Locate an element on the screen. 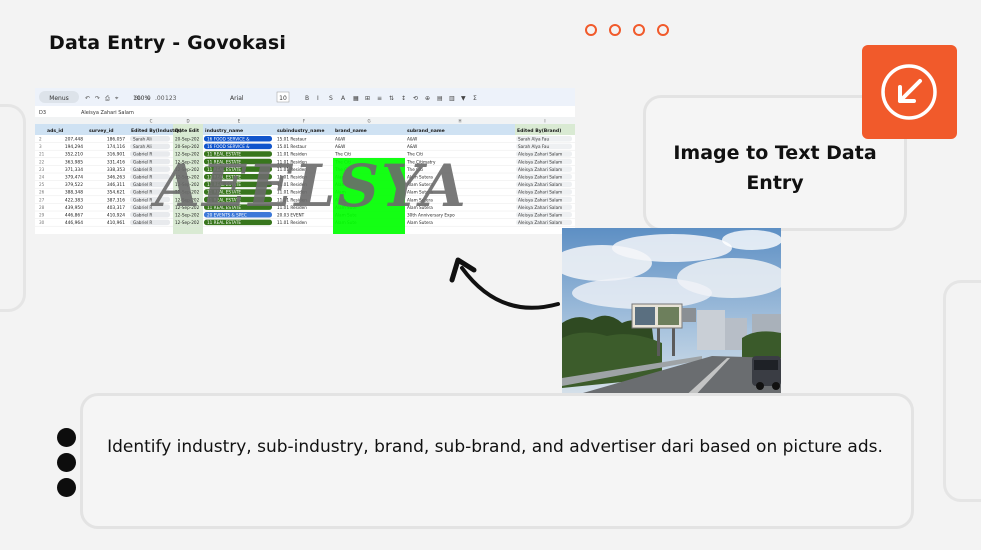  column-header: brand_name is located at coordinates (351, 131).